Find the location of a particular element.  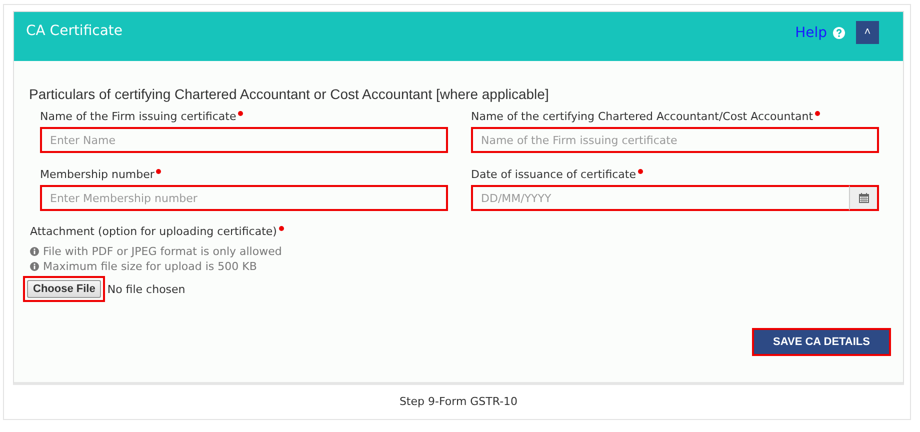

field-label: Name of the certifying Chartered Accountant/Cost Accountant is located at coordinates (642, 116).